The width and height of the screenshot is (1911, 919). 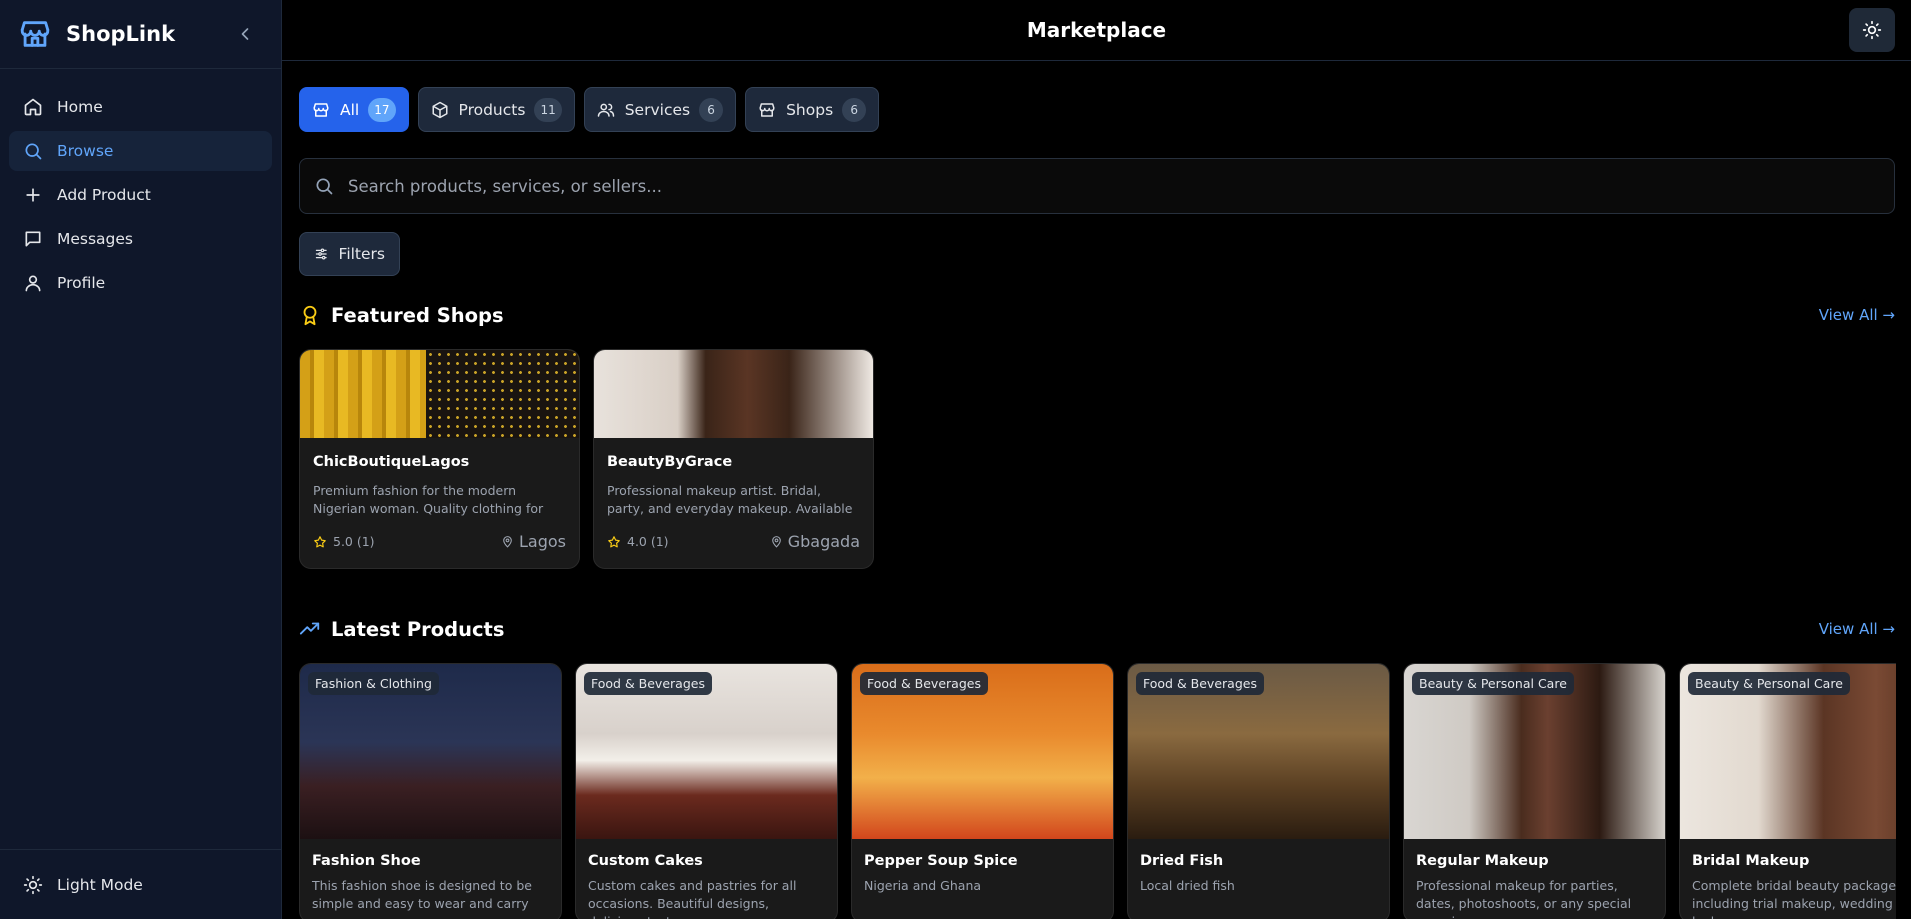 I want to click on store-logo-icon, so click(x=35, y=34).